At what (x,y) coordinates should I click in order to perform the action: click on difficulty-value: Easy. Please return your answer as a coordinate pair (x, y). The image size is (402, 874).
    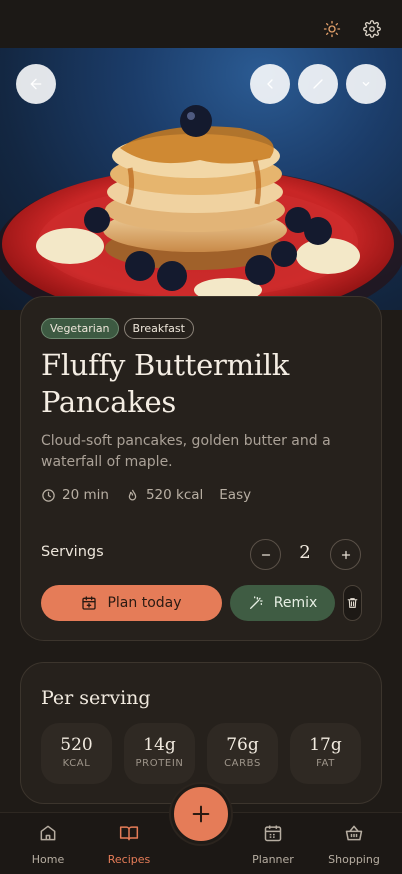
    Looking at the image, I should click on (235, 495).